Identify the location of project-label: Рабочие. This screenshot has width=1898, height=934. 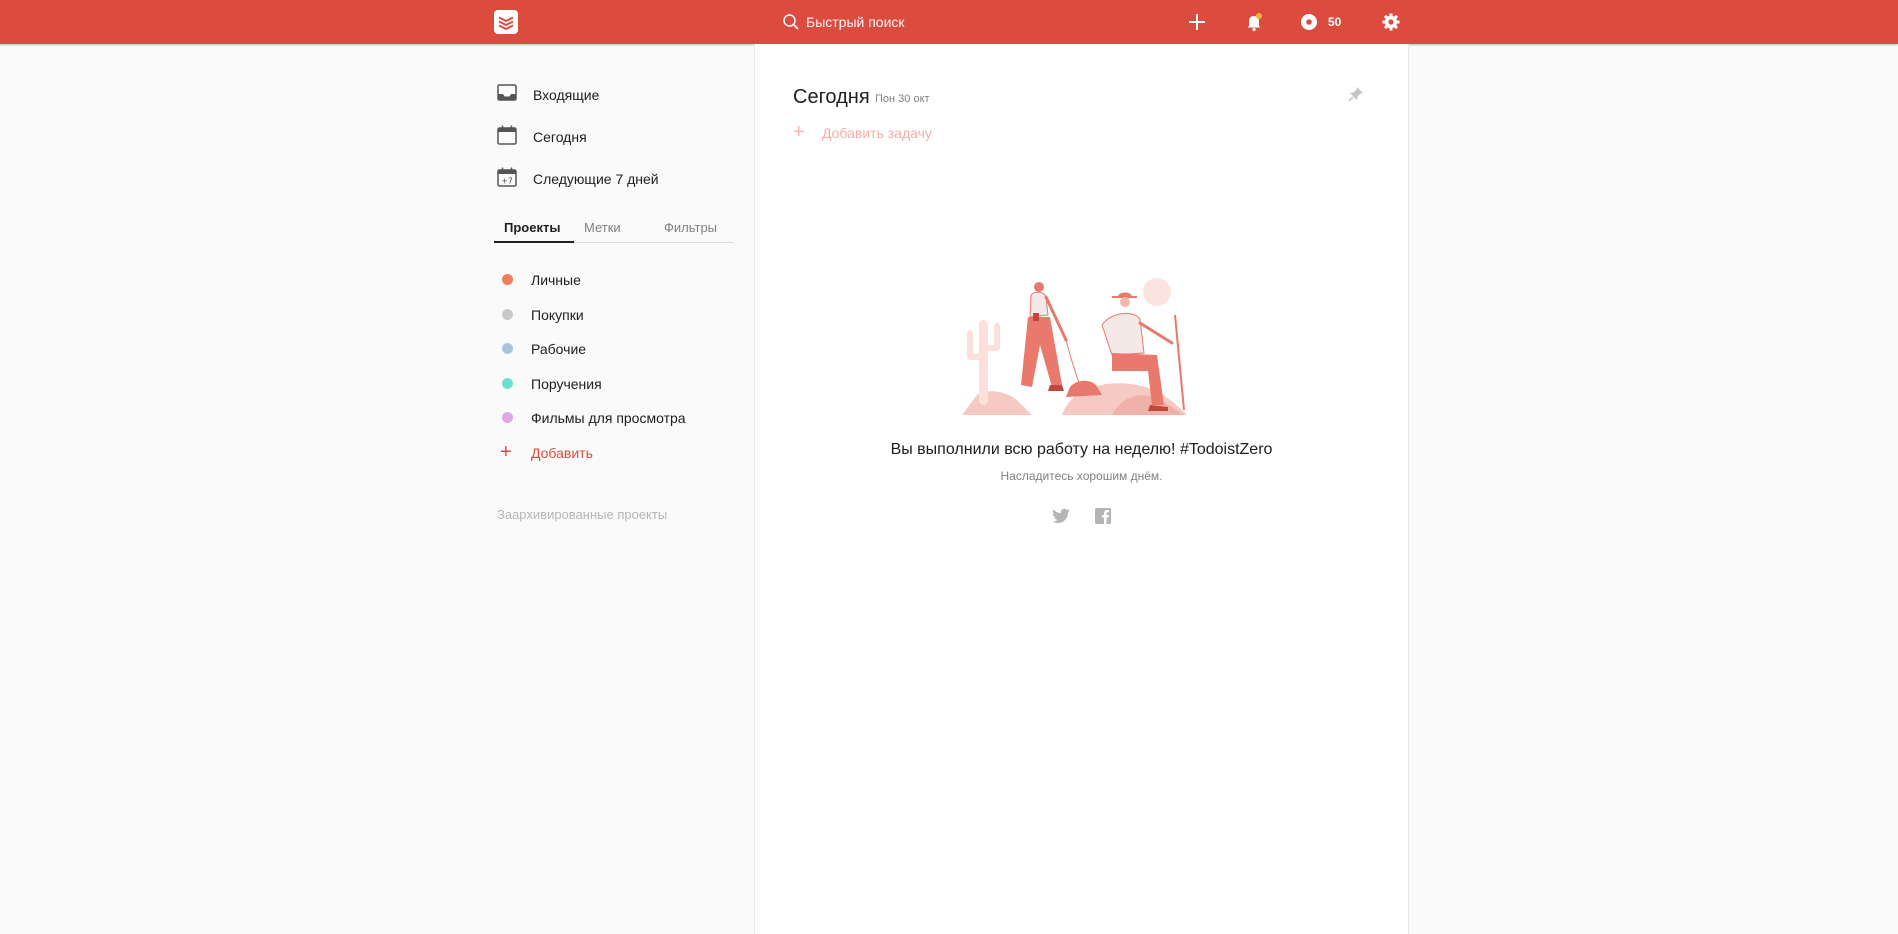
(559, 349).